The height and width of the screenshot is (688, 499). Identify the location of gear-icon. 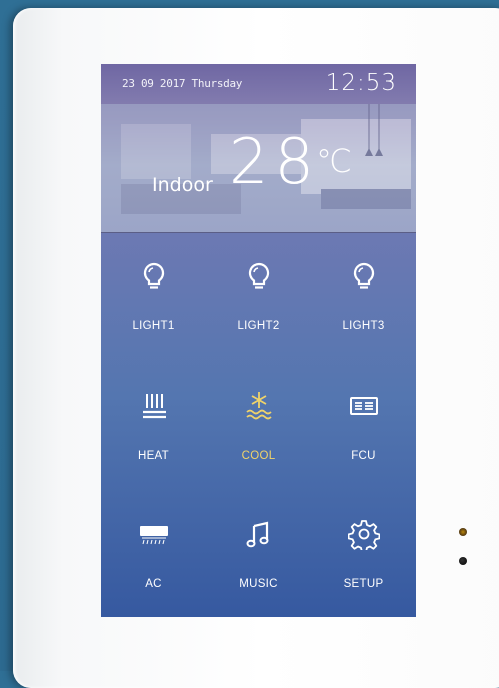
(364, 535).